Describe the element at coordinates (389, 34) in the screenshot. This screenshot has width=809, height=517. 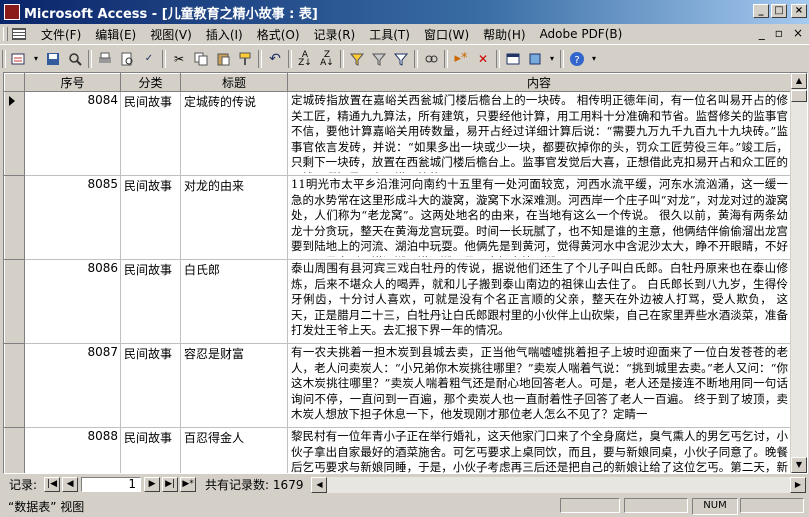
I see `menu-tools: 工具(T)` at that location.